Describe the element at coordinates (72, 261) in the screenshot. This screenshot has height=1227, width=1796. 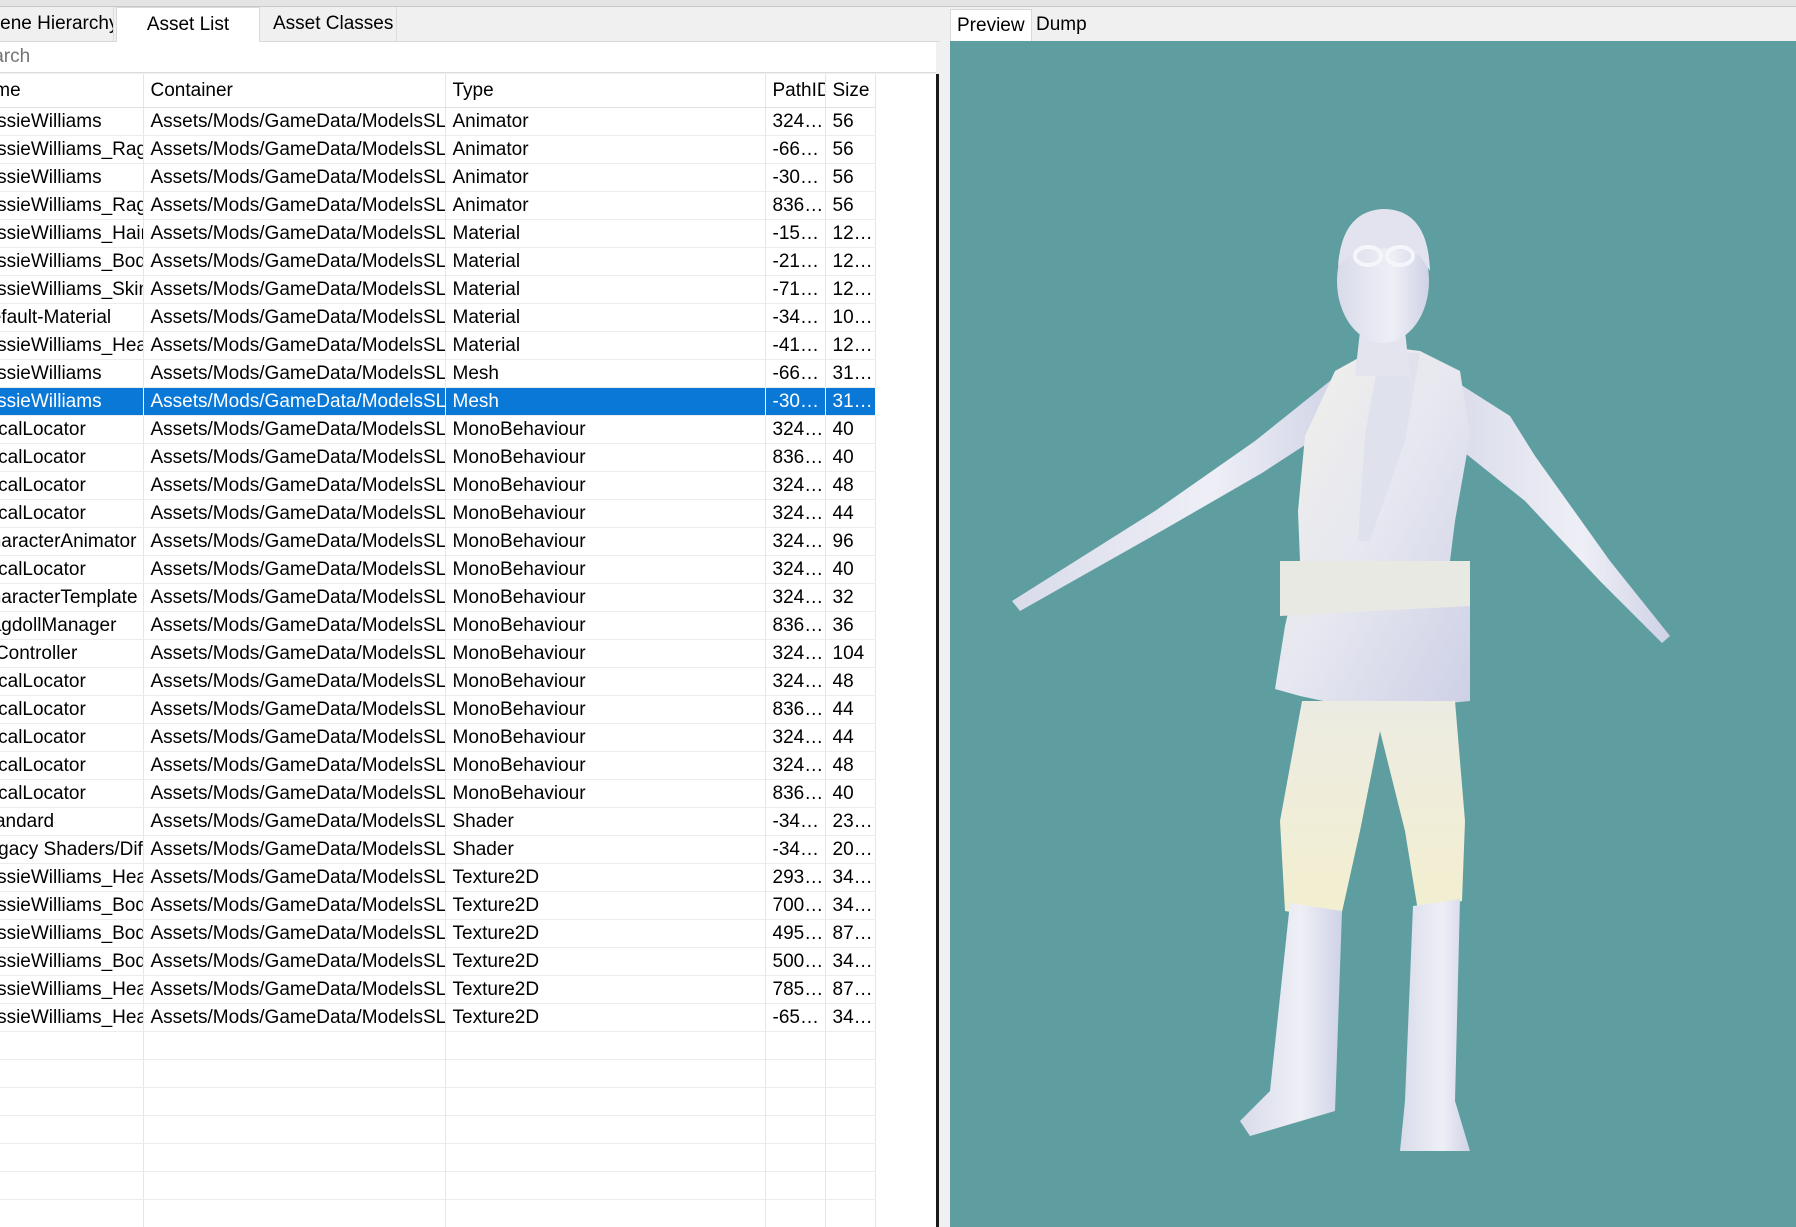
I see `cell-name: JessieWilliams_Body` at that location.